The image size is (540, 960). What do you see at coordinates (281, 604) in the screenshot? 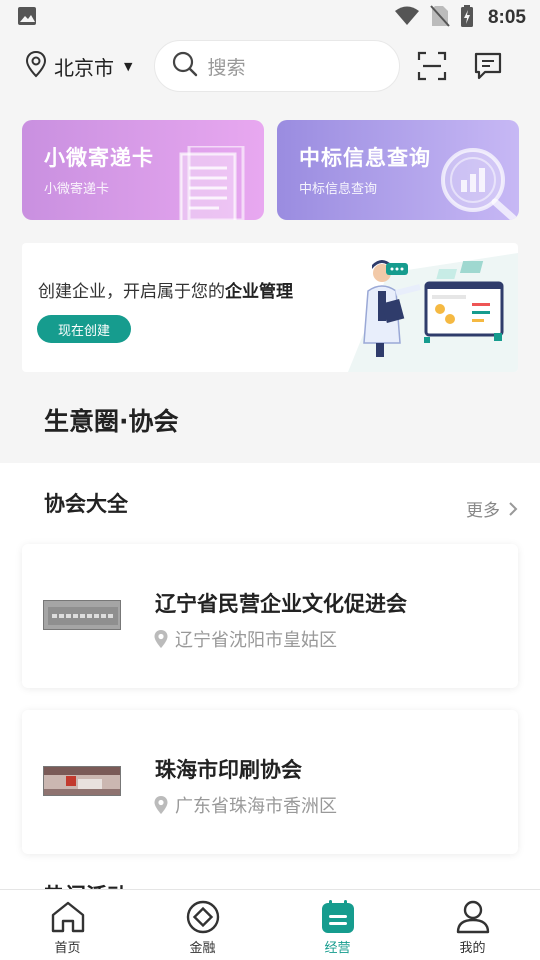
I see `association-name: 辽宁省民营企业文化促进会` at bounding box center [281, 604].